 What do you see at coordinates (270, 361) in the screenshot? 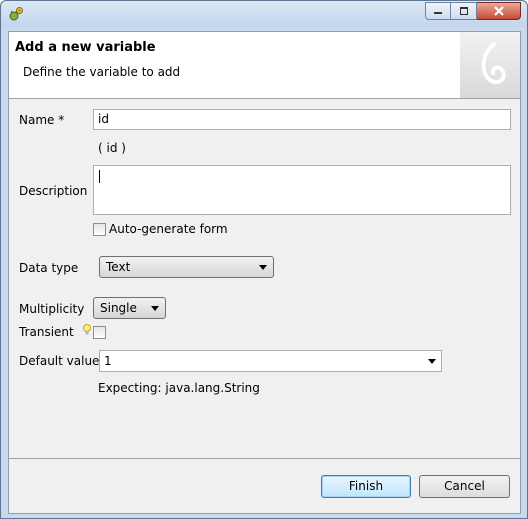
I see `default-value-combo: 1` at bounding box center [270, 361].